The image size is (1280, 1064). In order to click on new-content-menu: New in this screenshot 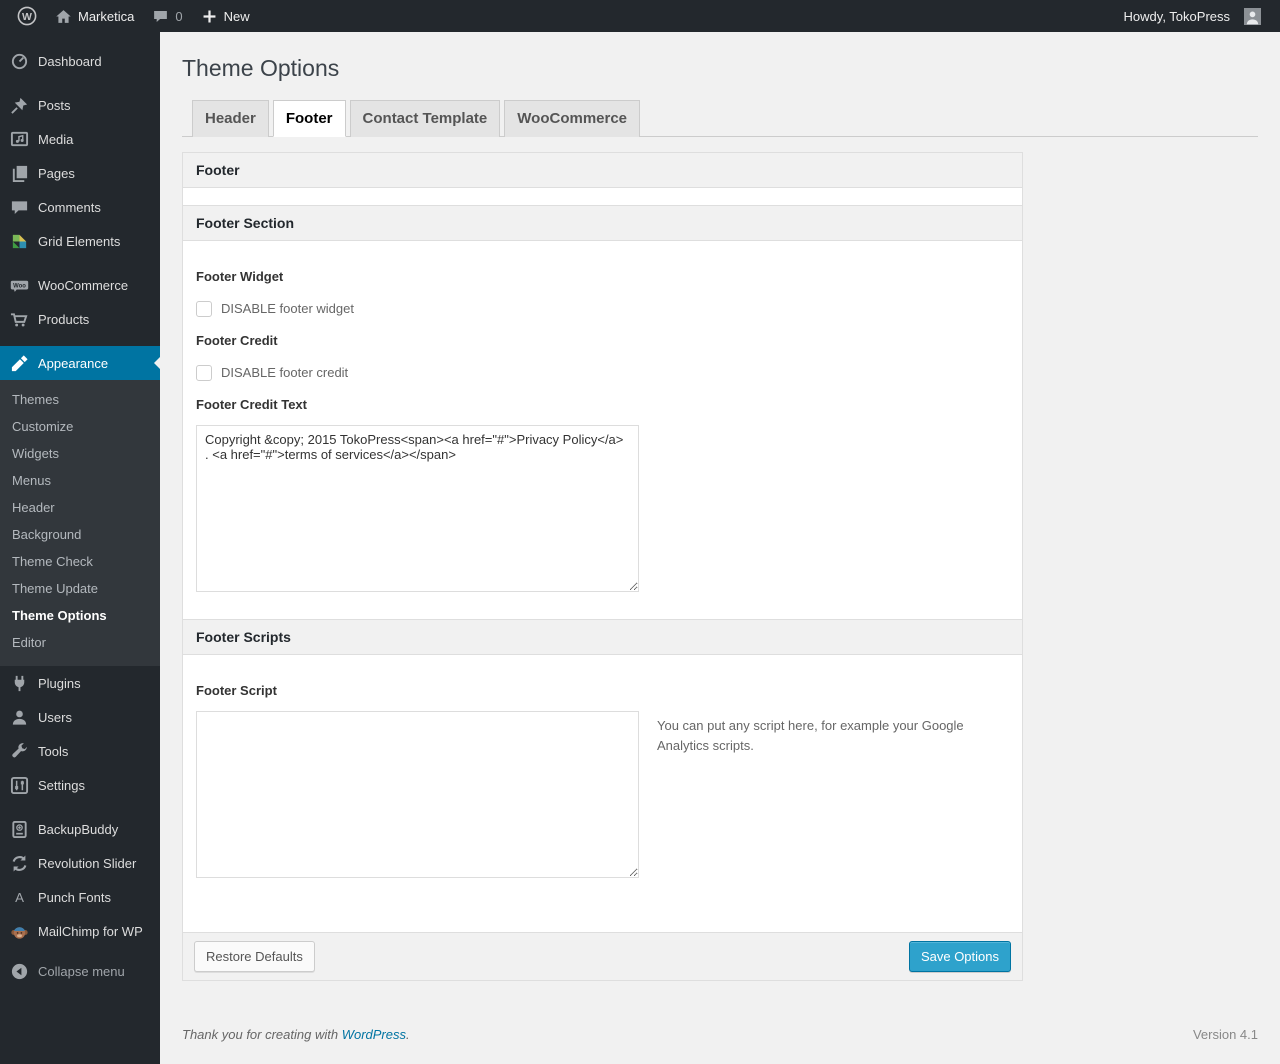, I will do `click(225, 16)`.